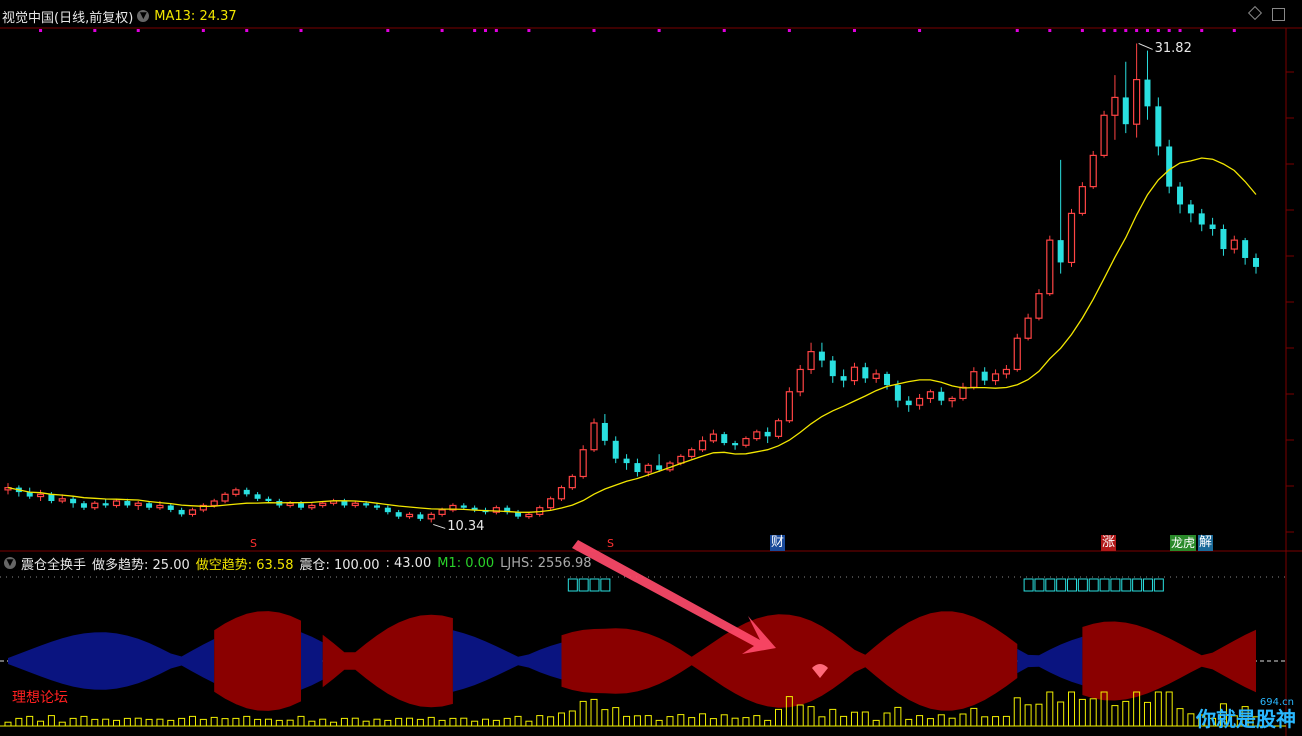  Describe the element at coordinates (1183, 543) in the screenshot. I see `event-tag-dragon-tiger: 龙虎` at that location.